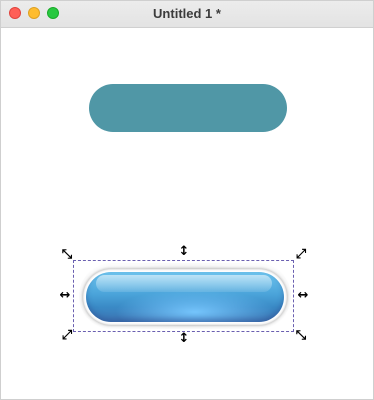 Image resolution: width=374 pixels, height=400 pixels. I want to click on title-bar: Untitled 1 *, so click(187, 14).